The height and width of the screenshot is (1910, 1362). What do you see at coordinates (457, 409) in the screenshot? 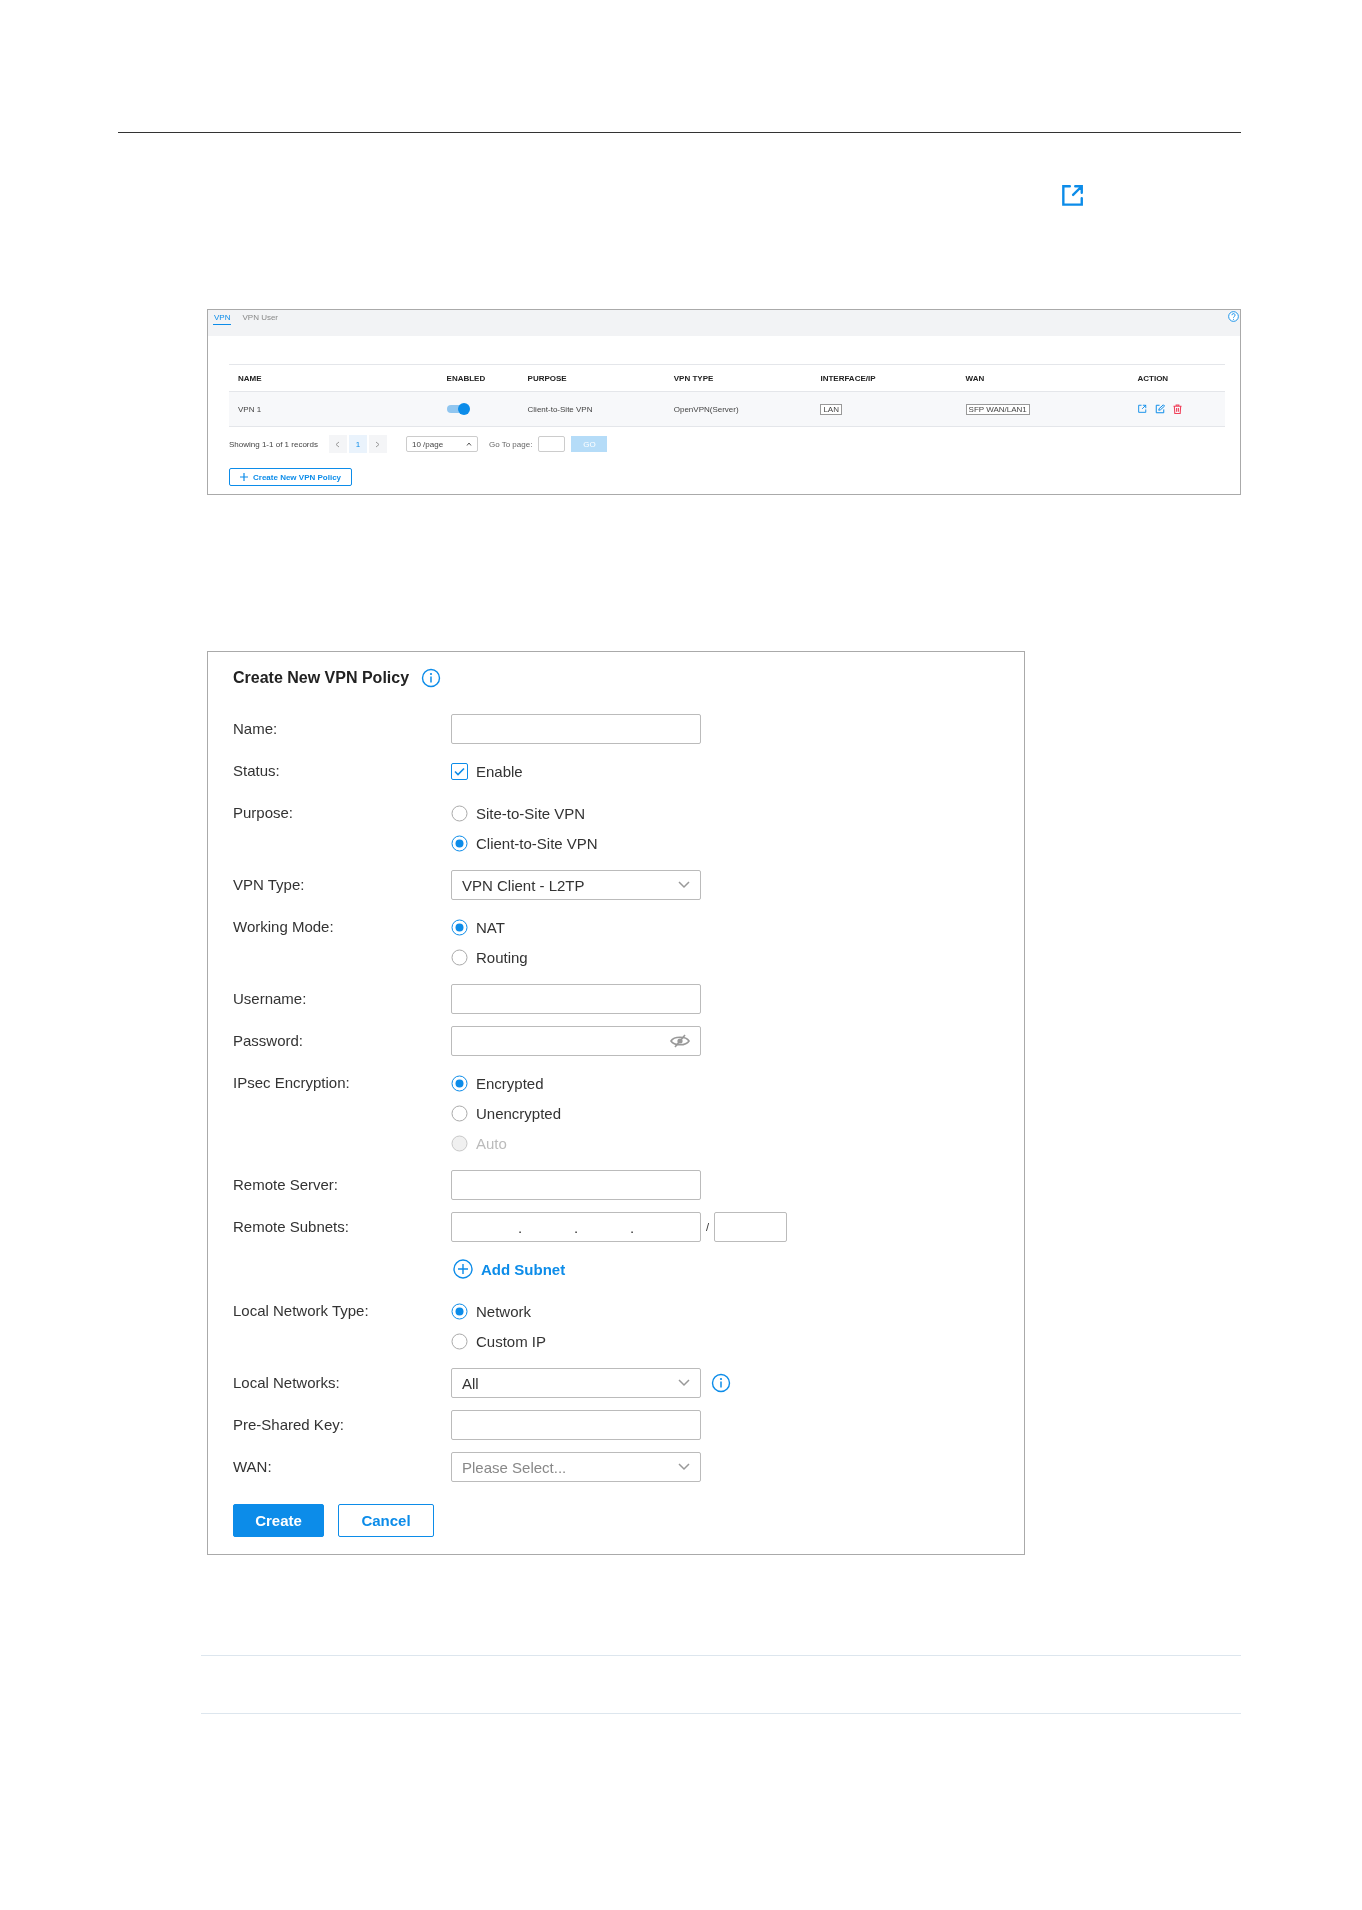
I see `toggle-switch` at bounding box center [457, 409].